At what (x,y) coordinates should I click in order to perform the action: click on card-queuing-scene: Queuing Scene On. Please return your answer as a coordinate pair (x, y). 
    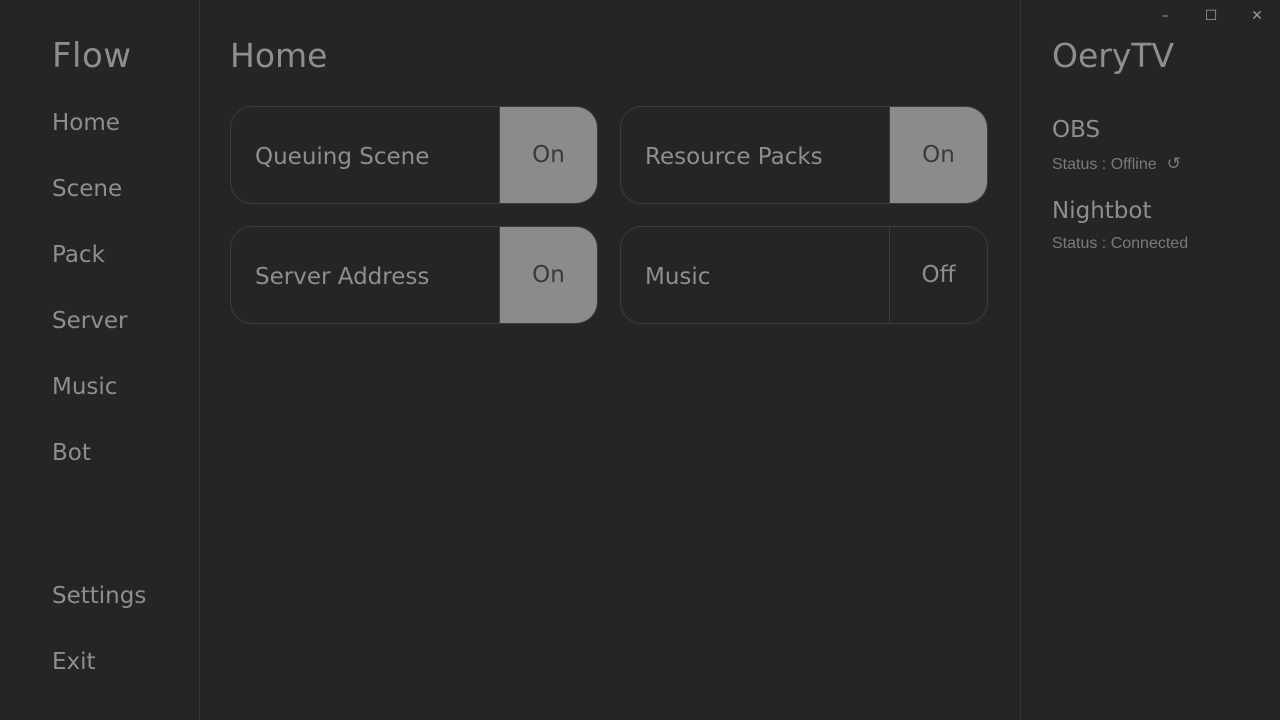
    Looking at the image, I should click on (414, 155).